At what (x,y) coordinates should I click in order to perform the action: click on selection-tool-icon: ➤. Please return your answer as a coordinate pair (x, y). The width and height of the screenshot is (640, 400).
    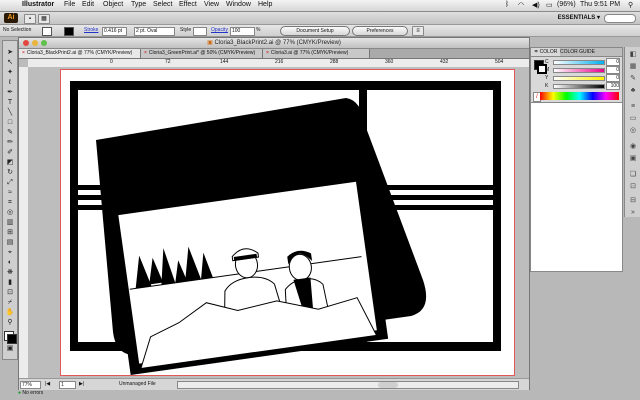
    Looking at the image, I should click on (10, 53).